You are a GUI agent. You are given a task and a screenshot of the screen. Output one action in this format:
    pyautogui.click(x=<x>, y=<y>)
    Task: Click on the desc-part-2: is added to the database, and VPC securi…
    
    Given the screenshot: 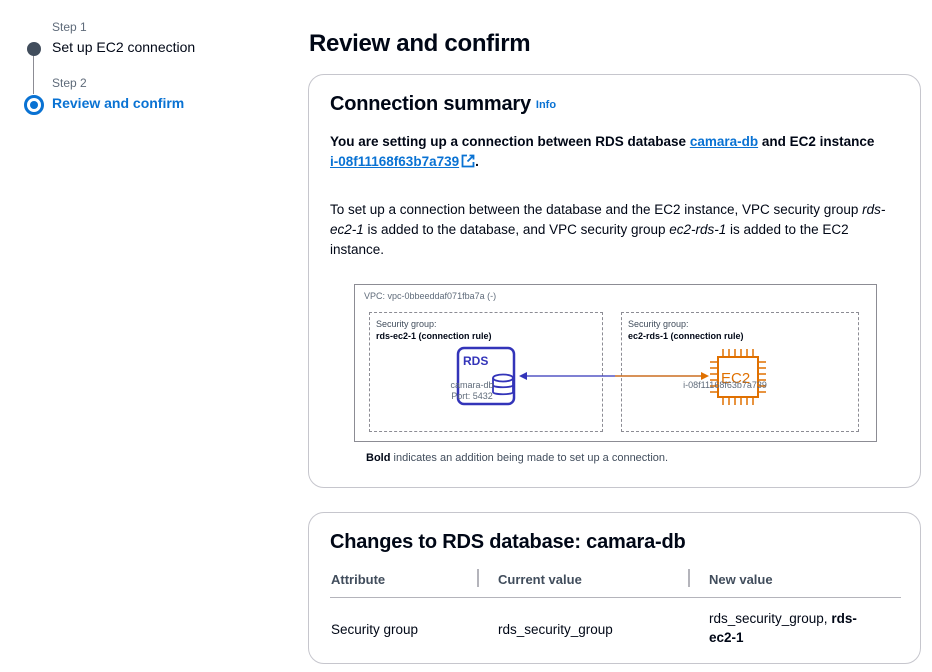 What is the action you would take?
    pyautogui.click(x=516, y=229)
    